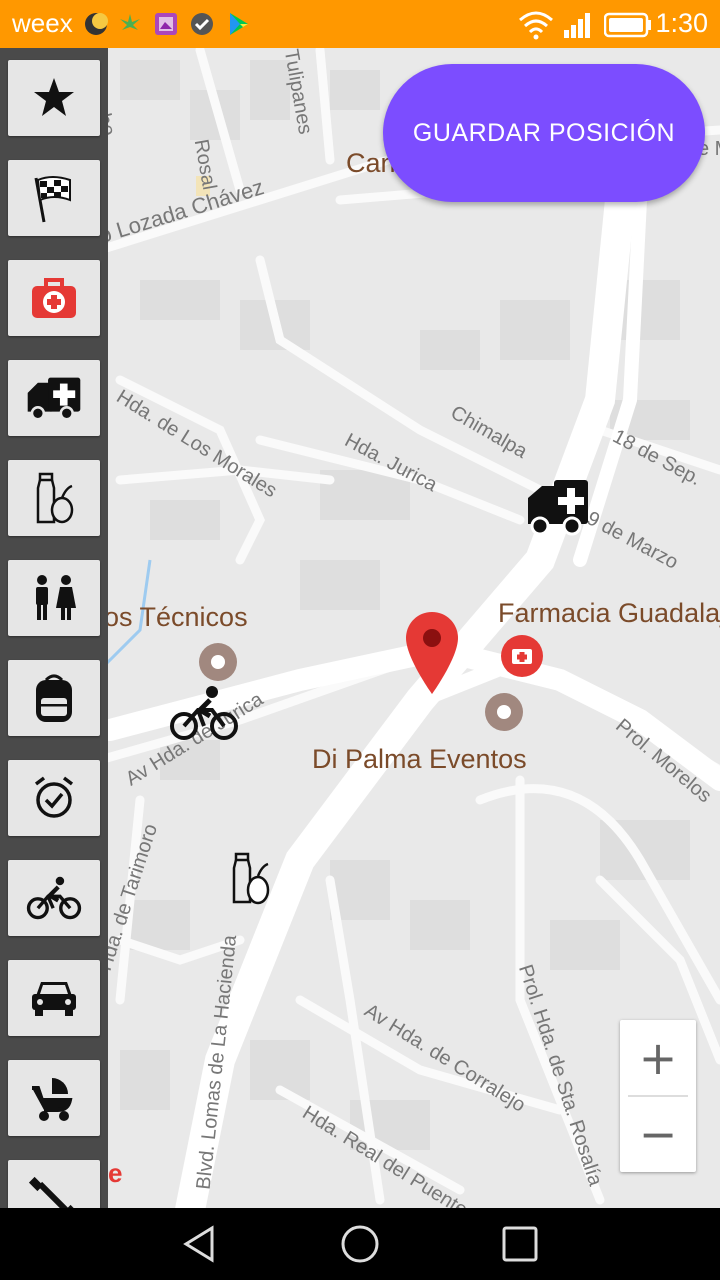  What do you see at coordinates (166, 24) in the screenshot?
I see `image-icon` at bounding box center [166, 24].